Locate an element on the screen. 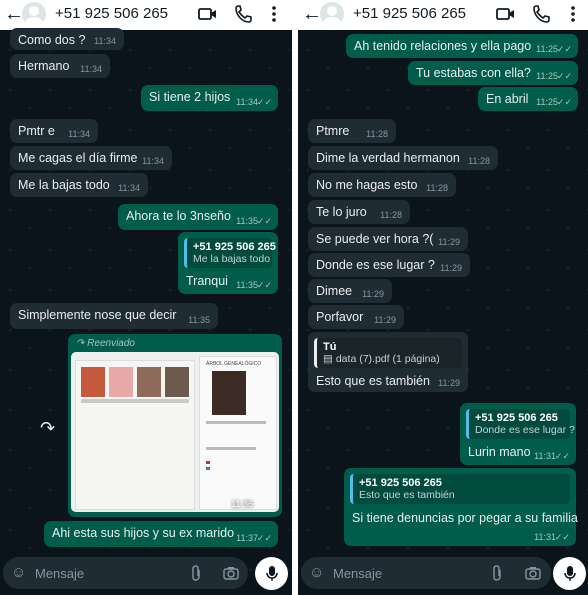 This screenshot has width=588, height=595. message-incoming: Te lo juro 11:28 is located at coordinates (359, 212).